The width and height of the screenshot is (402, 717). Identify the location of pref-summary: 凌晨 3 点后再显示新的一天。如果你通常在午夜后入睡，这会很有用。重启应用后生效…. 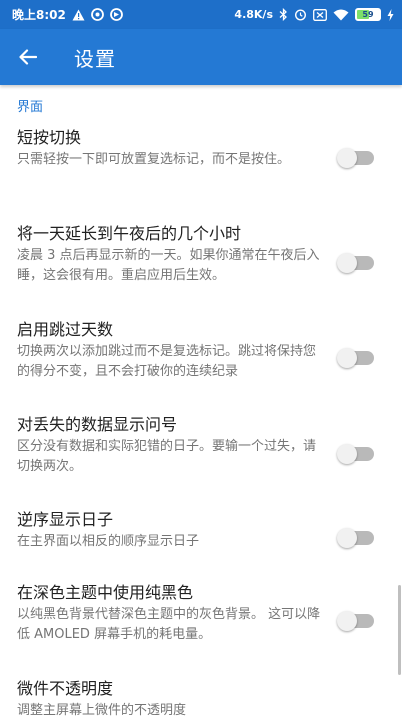
(168, 265).